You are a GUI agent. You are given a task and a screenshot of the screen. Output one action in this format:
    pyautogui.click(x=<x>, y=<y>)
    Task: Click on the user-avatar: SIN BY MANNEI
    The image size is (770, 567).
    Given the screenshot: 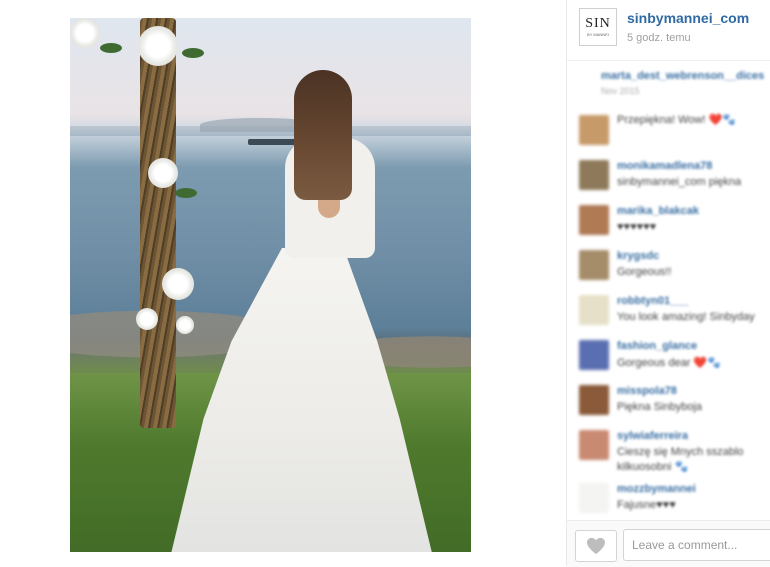 What is the action you would take?
    pyautogui.click(x=598, y=27)
    